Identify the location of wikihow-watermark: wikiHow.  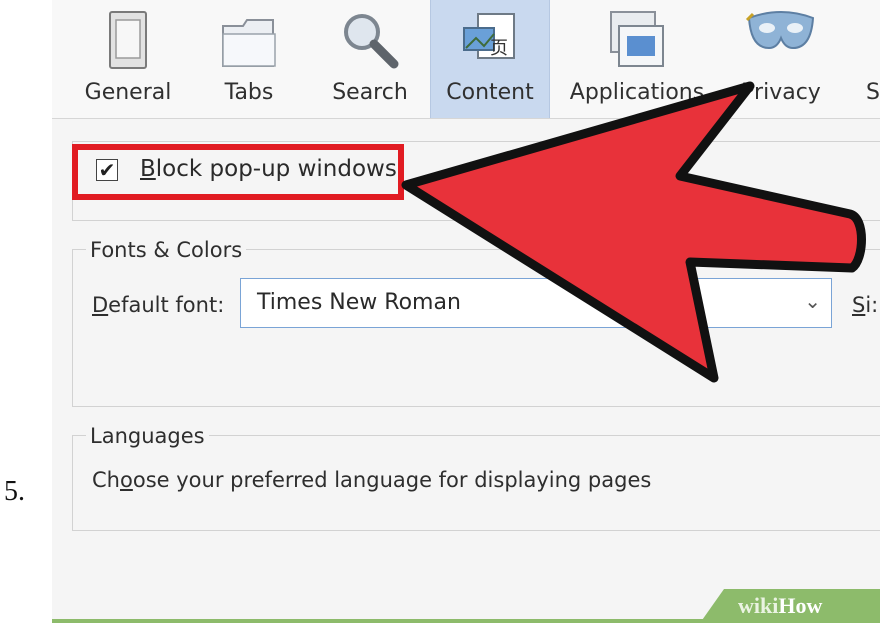
(790, 606).